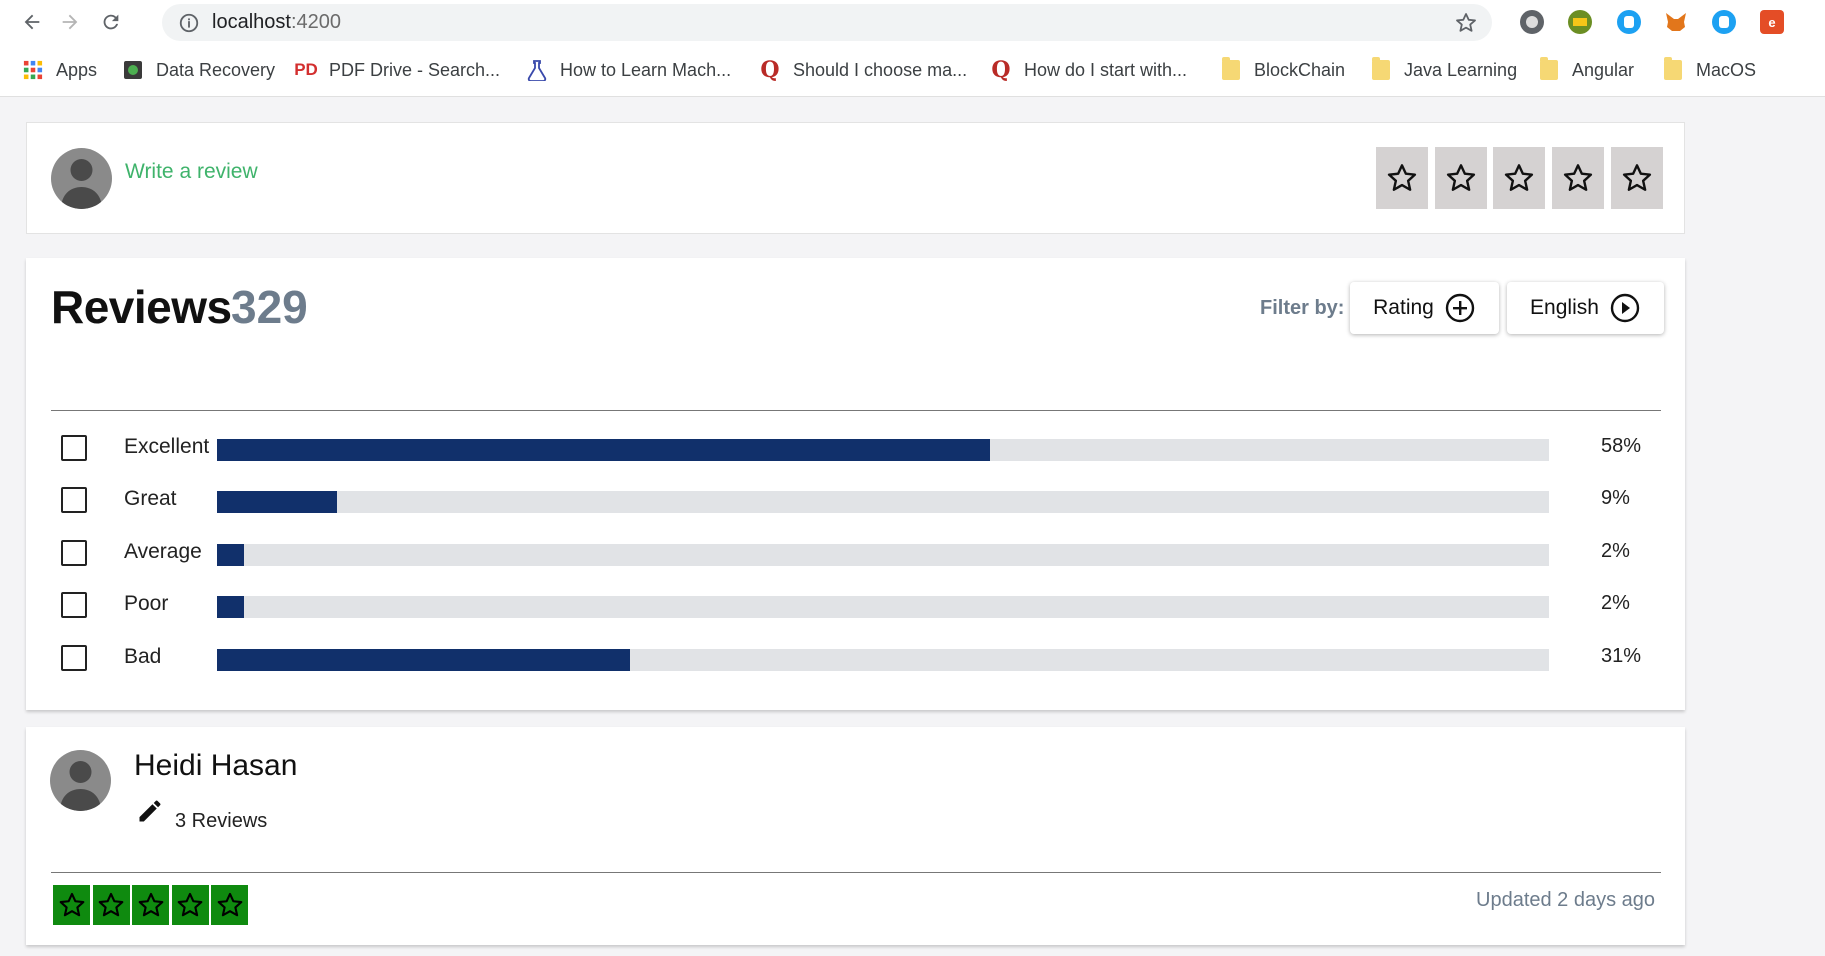 The width and height of the screenshot is (1825, 956). I want to click on add-circle-icon, so click(1460, 308).